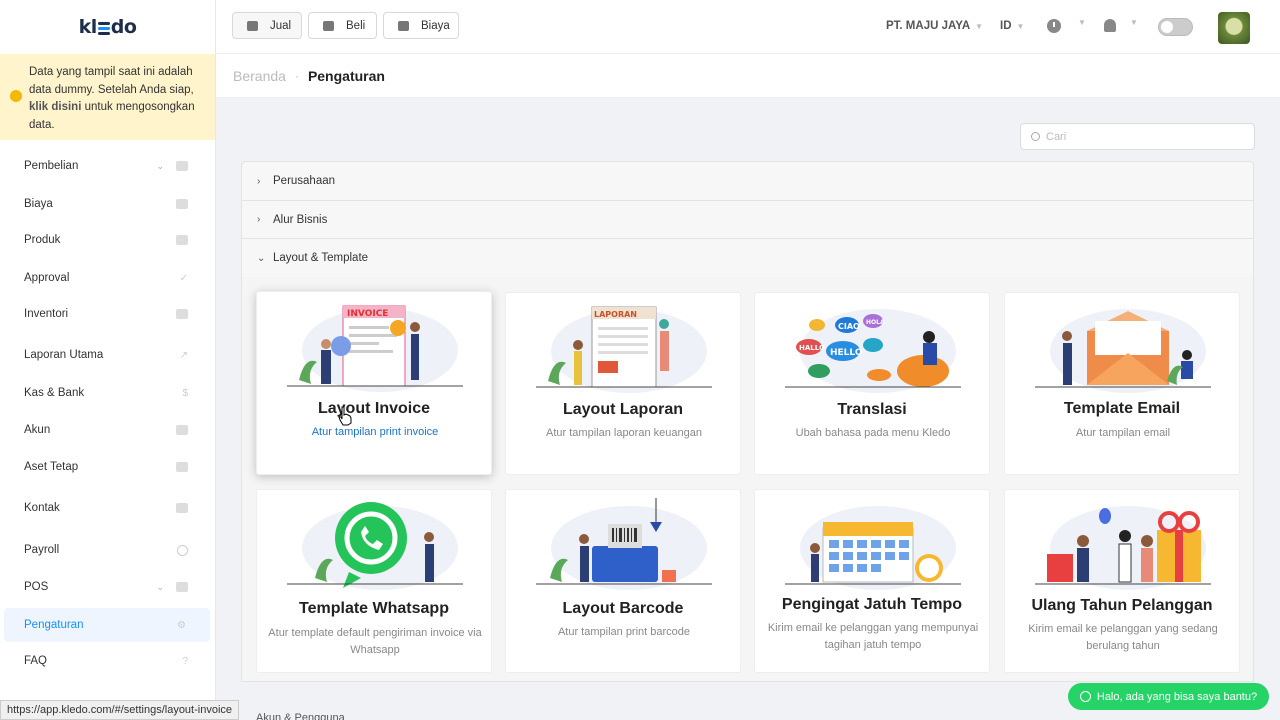 The width and height of the screenshot is (1280, 720). I want to click on invoice-word: INVOICE, so click(367, 314).